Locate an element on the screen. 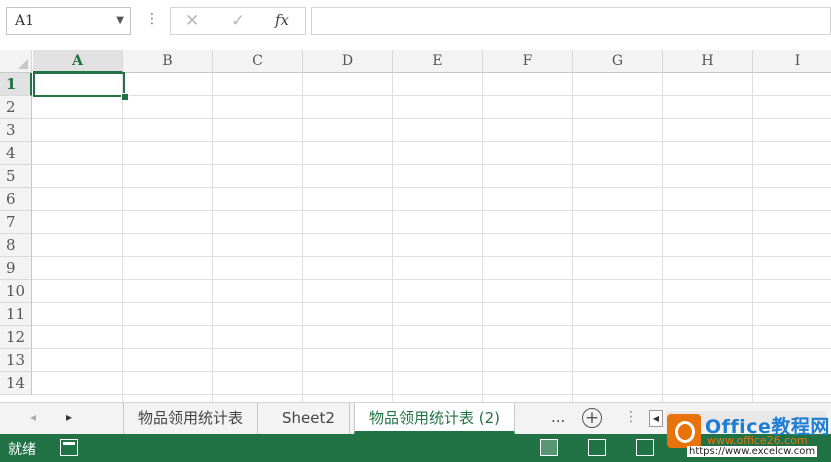 This screenshot has height=462, width=831. fill-handle is located at coordinates (125, 97).